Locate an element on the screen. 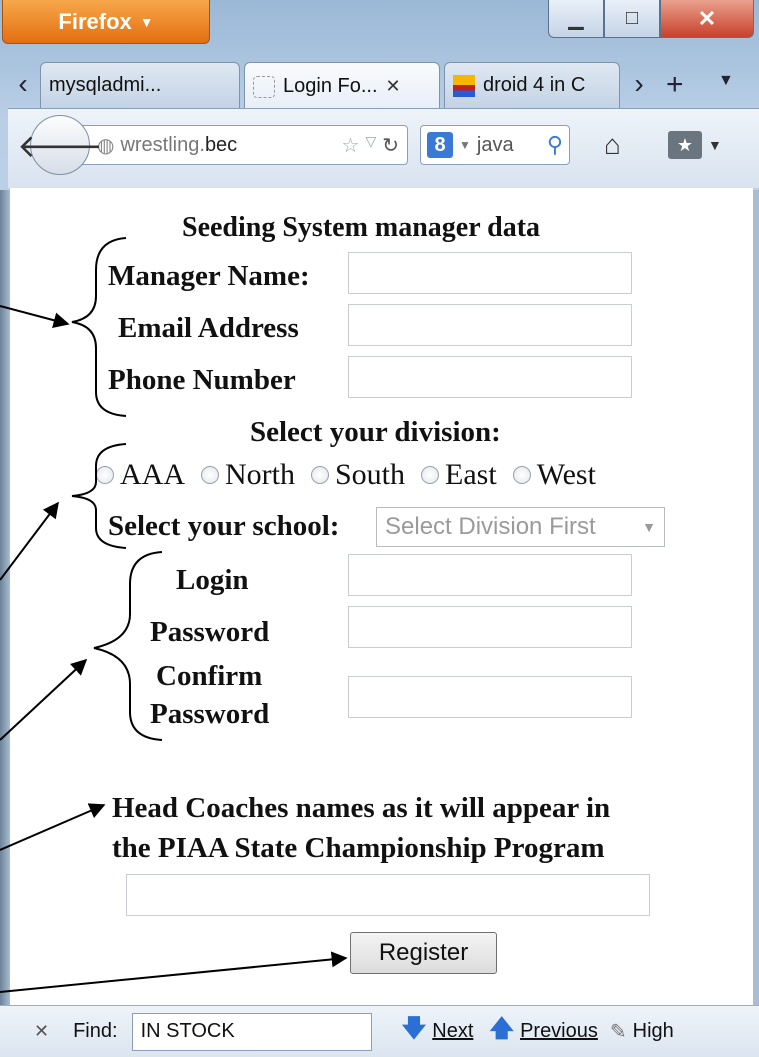 The height and width of the screenshot is (1057, 759). tab-close-icon: ✕ is located at coordinates (393, 86).